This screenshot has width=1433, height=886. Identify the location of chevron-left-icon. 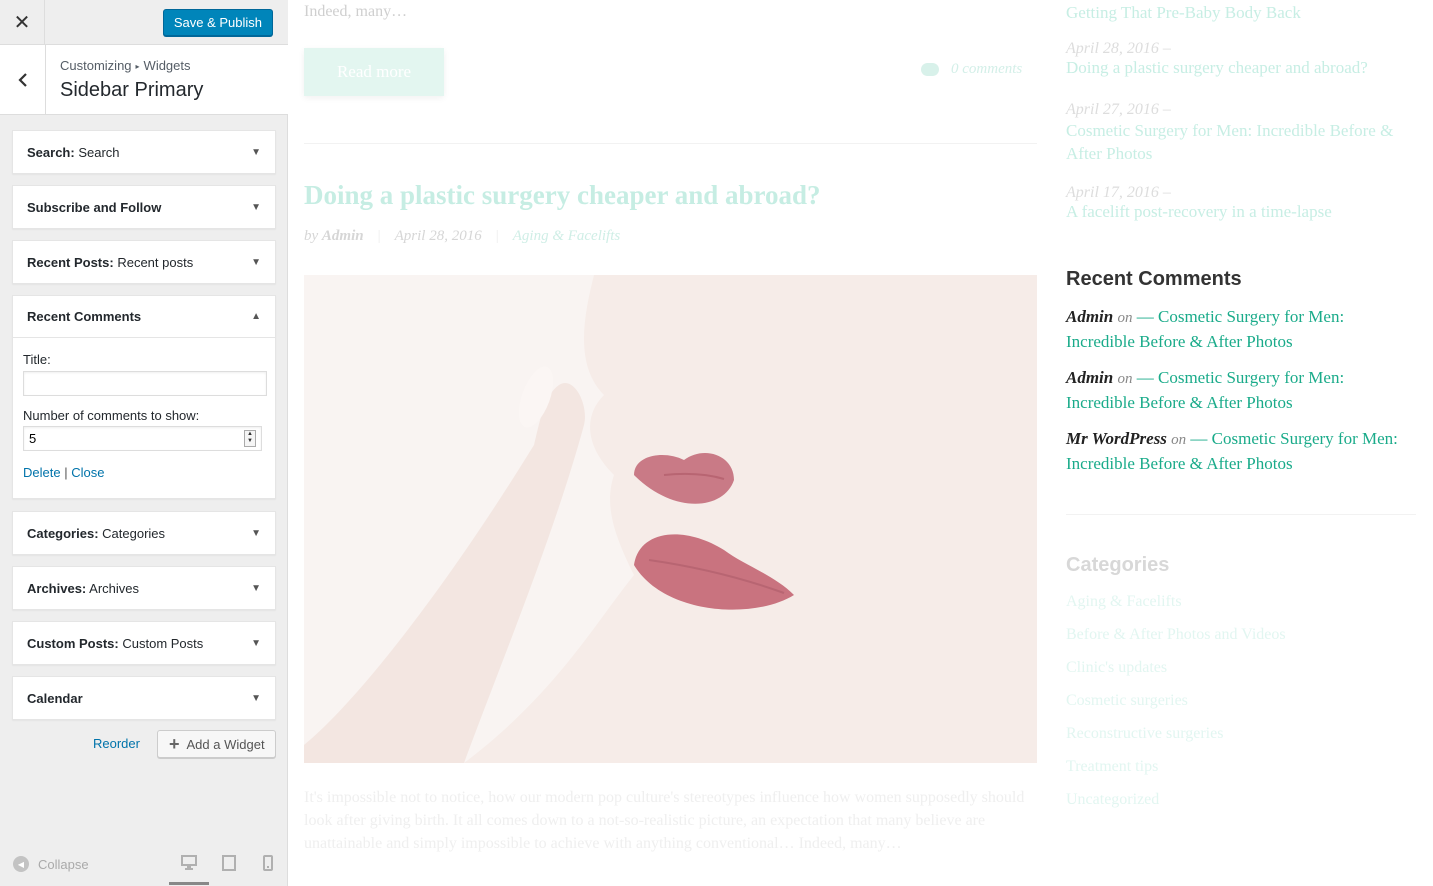
(22, 79).